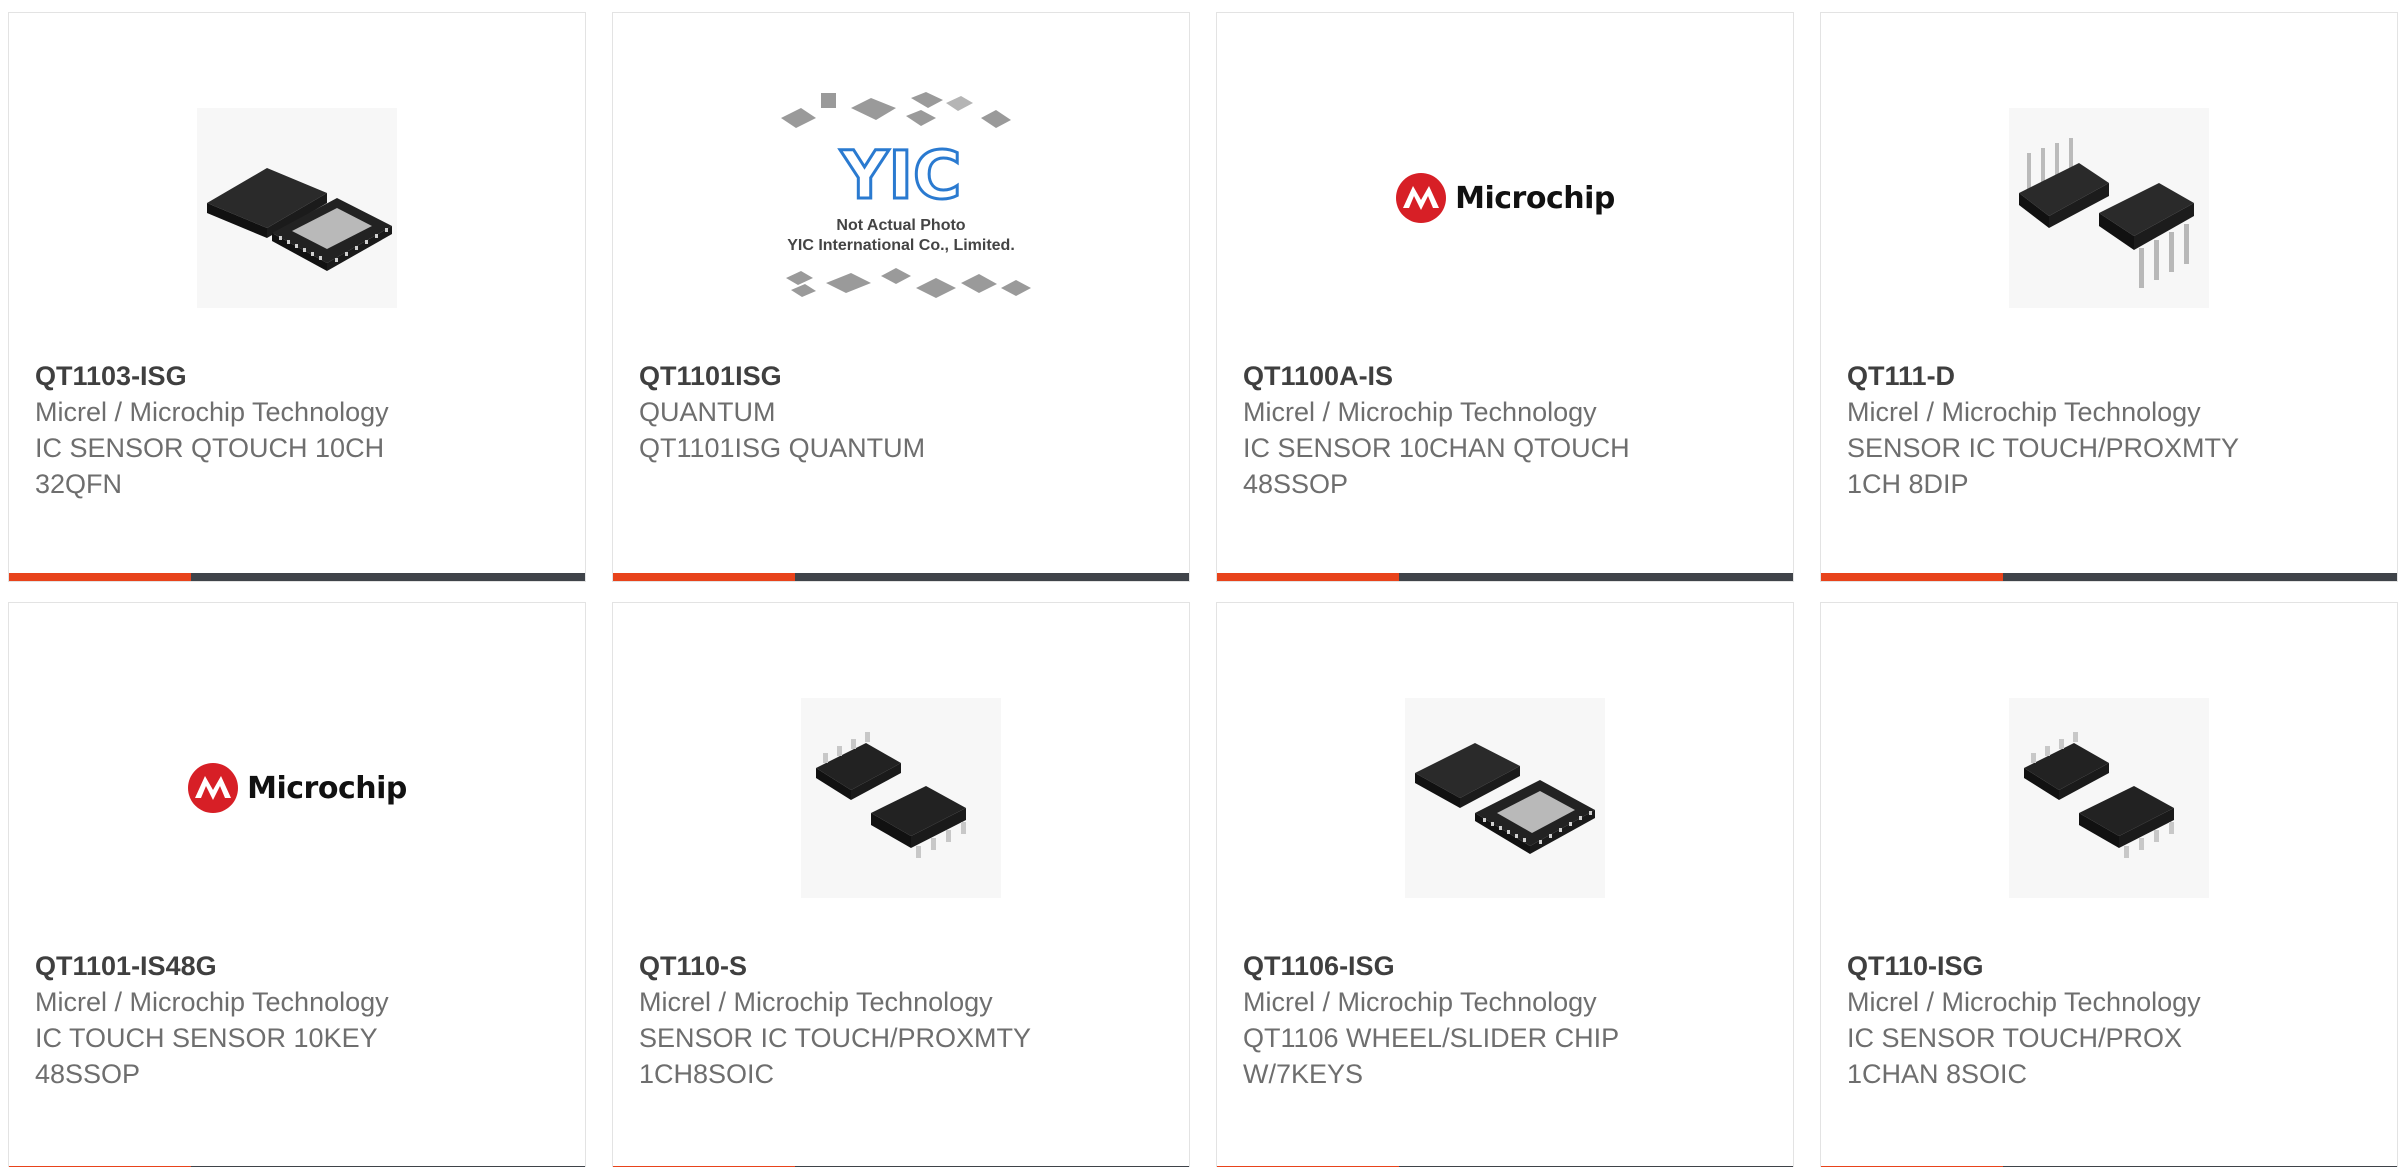 The image size is (2400, 1167). I want to click on description: SENSOR IC TOUCH/PROXMTY 1CH 8DIP, so click(2043, 466).